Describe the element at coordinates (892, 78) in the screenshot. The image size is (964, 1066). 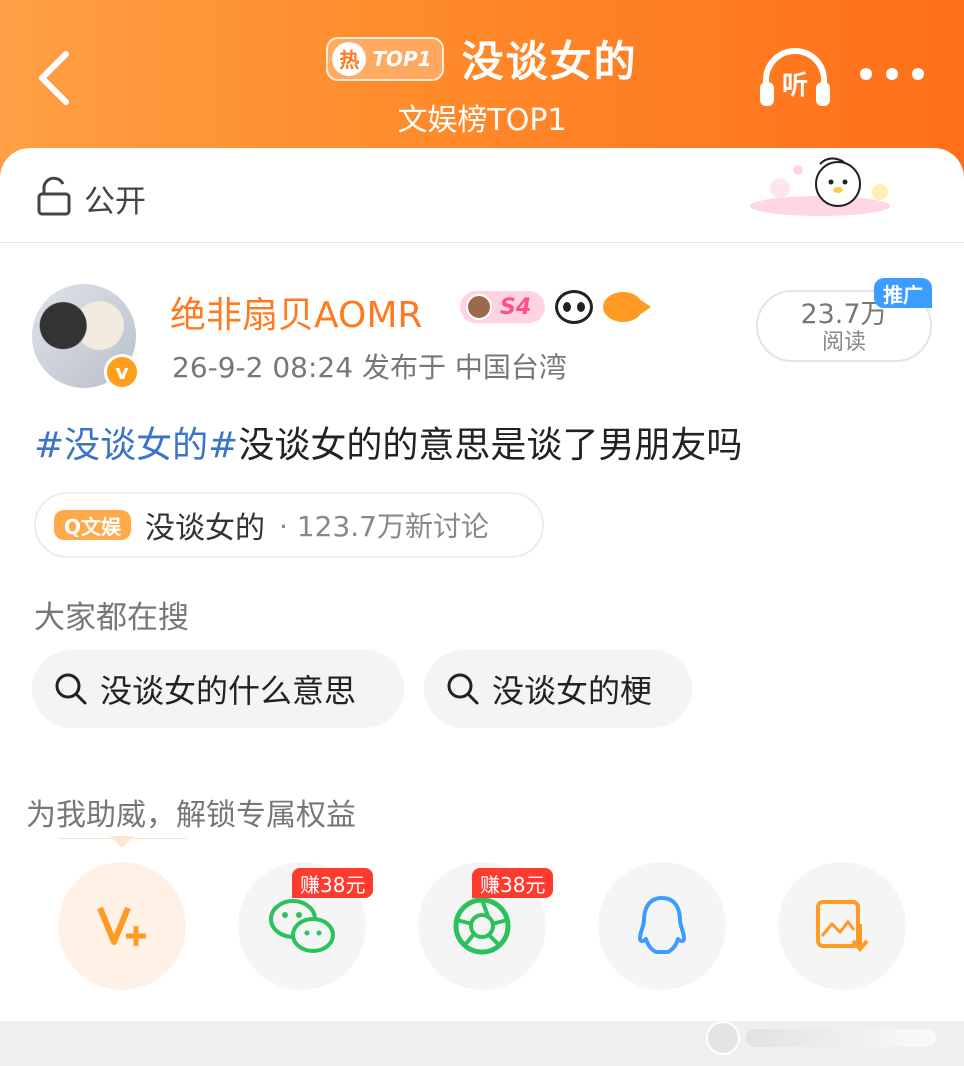
I see `more-button` at that location.